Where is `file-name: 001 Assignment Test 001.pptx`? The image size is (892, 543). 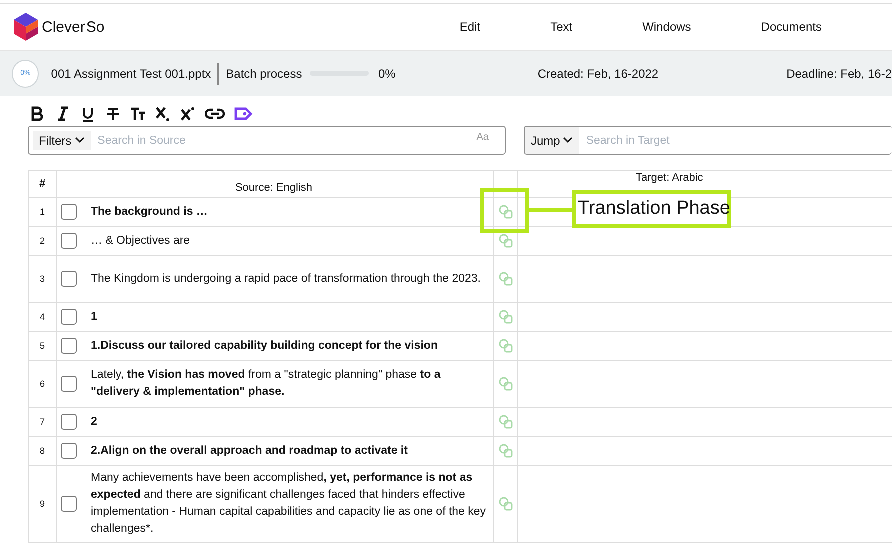 file-name: 001 Assignment Test 001.pptx is located at coordinates (135, 73).